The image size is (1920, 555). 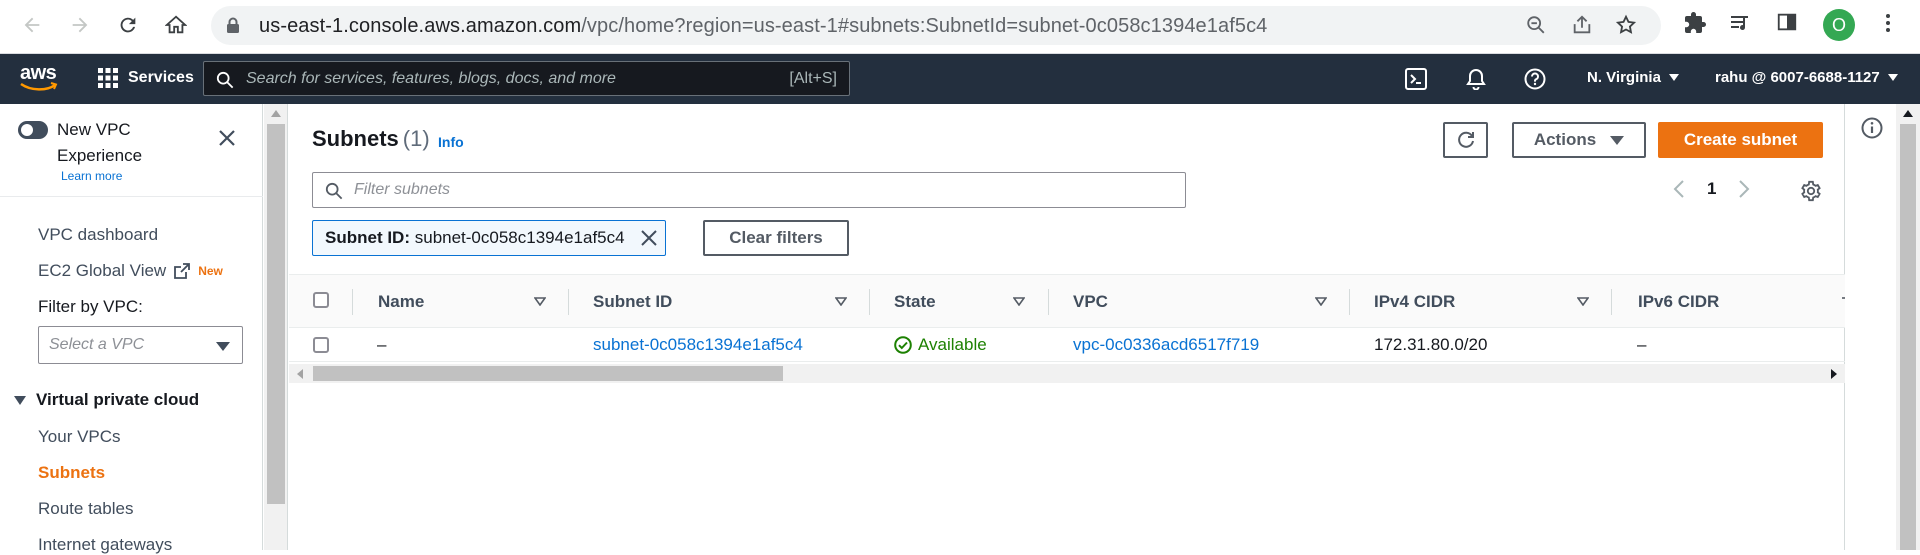 I want to click on lock-icon, so click(x=233, y=25).